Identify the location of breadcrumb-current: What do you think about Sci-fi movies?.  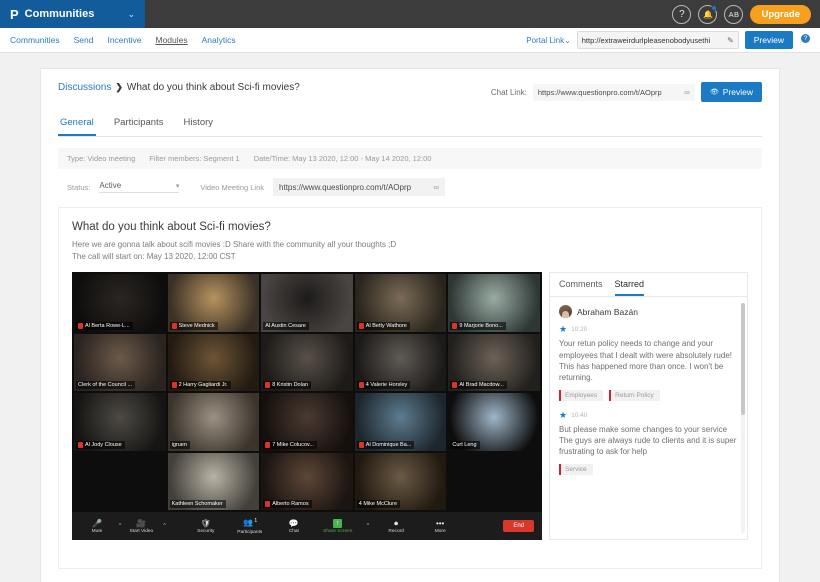
(213, 87).